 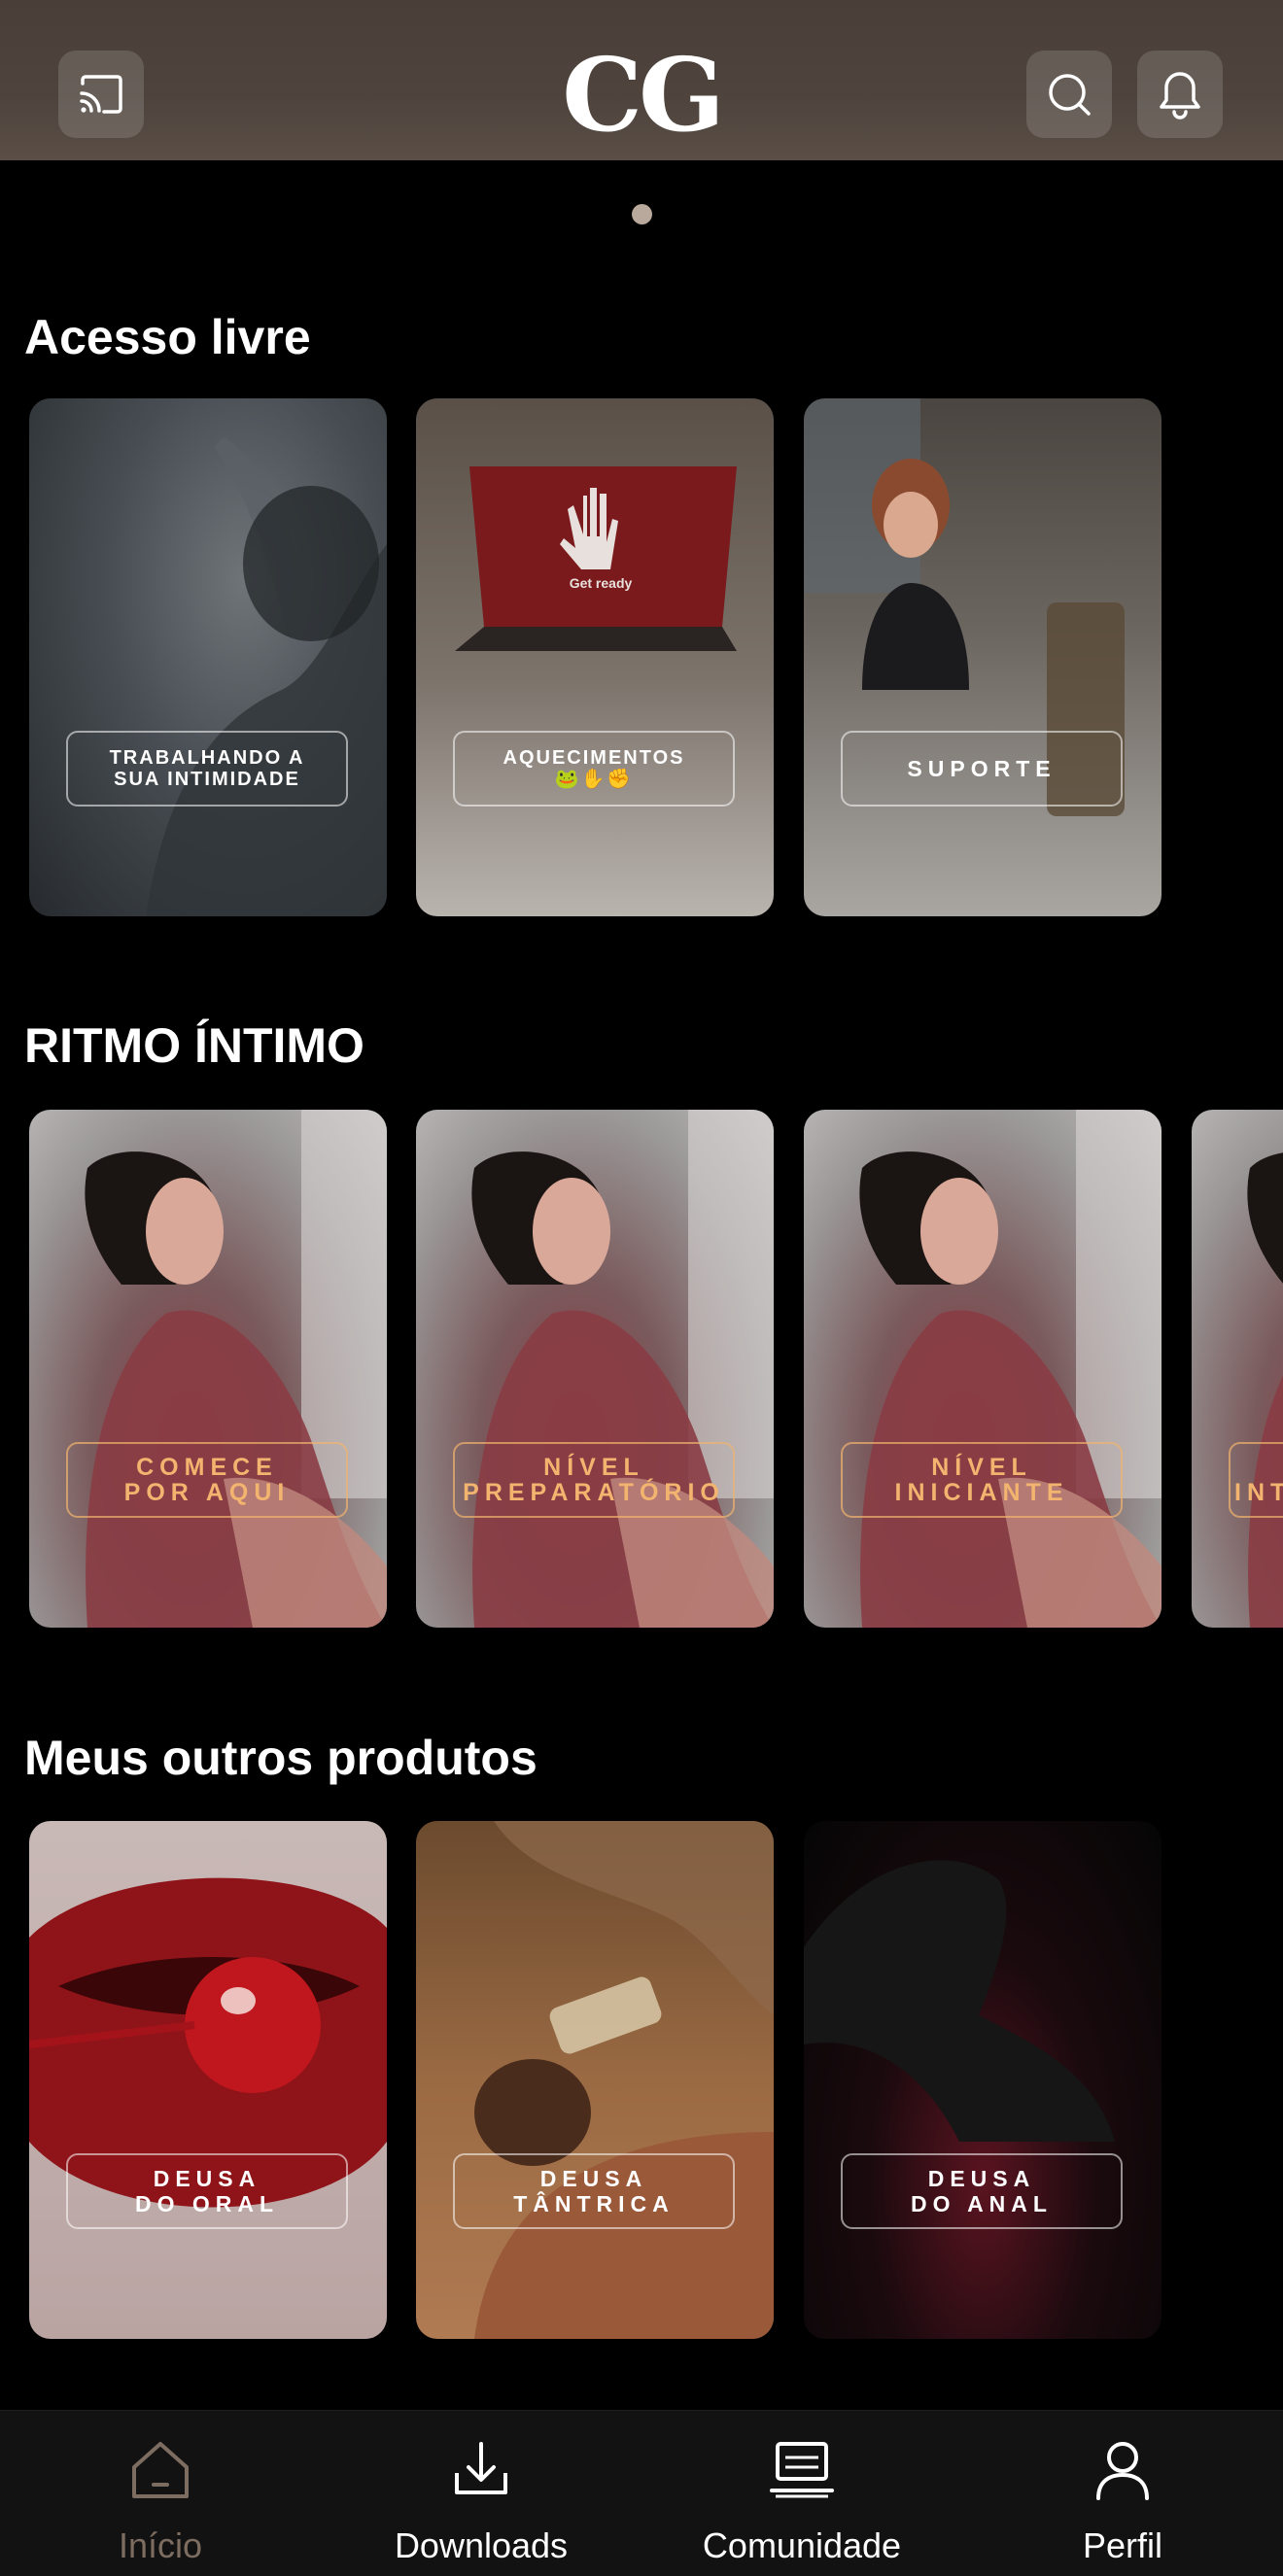 I want to click on nav-item-comunidade: Comunidade, so click(x=802, y=2494).